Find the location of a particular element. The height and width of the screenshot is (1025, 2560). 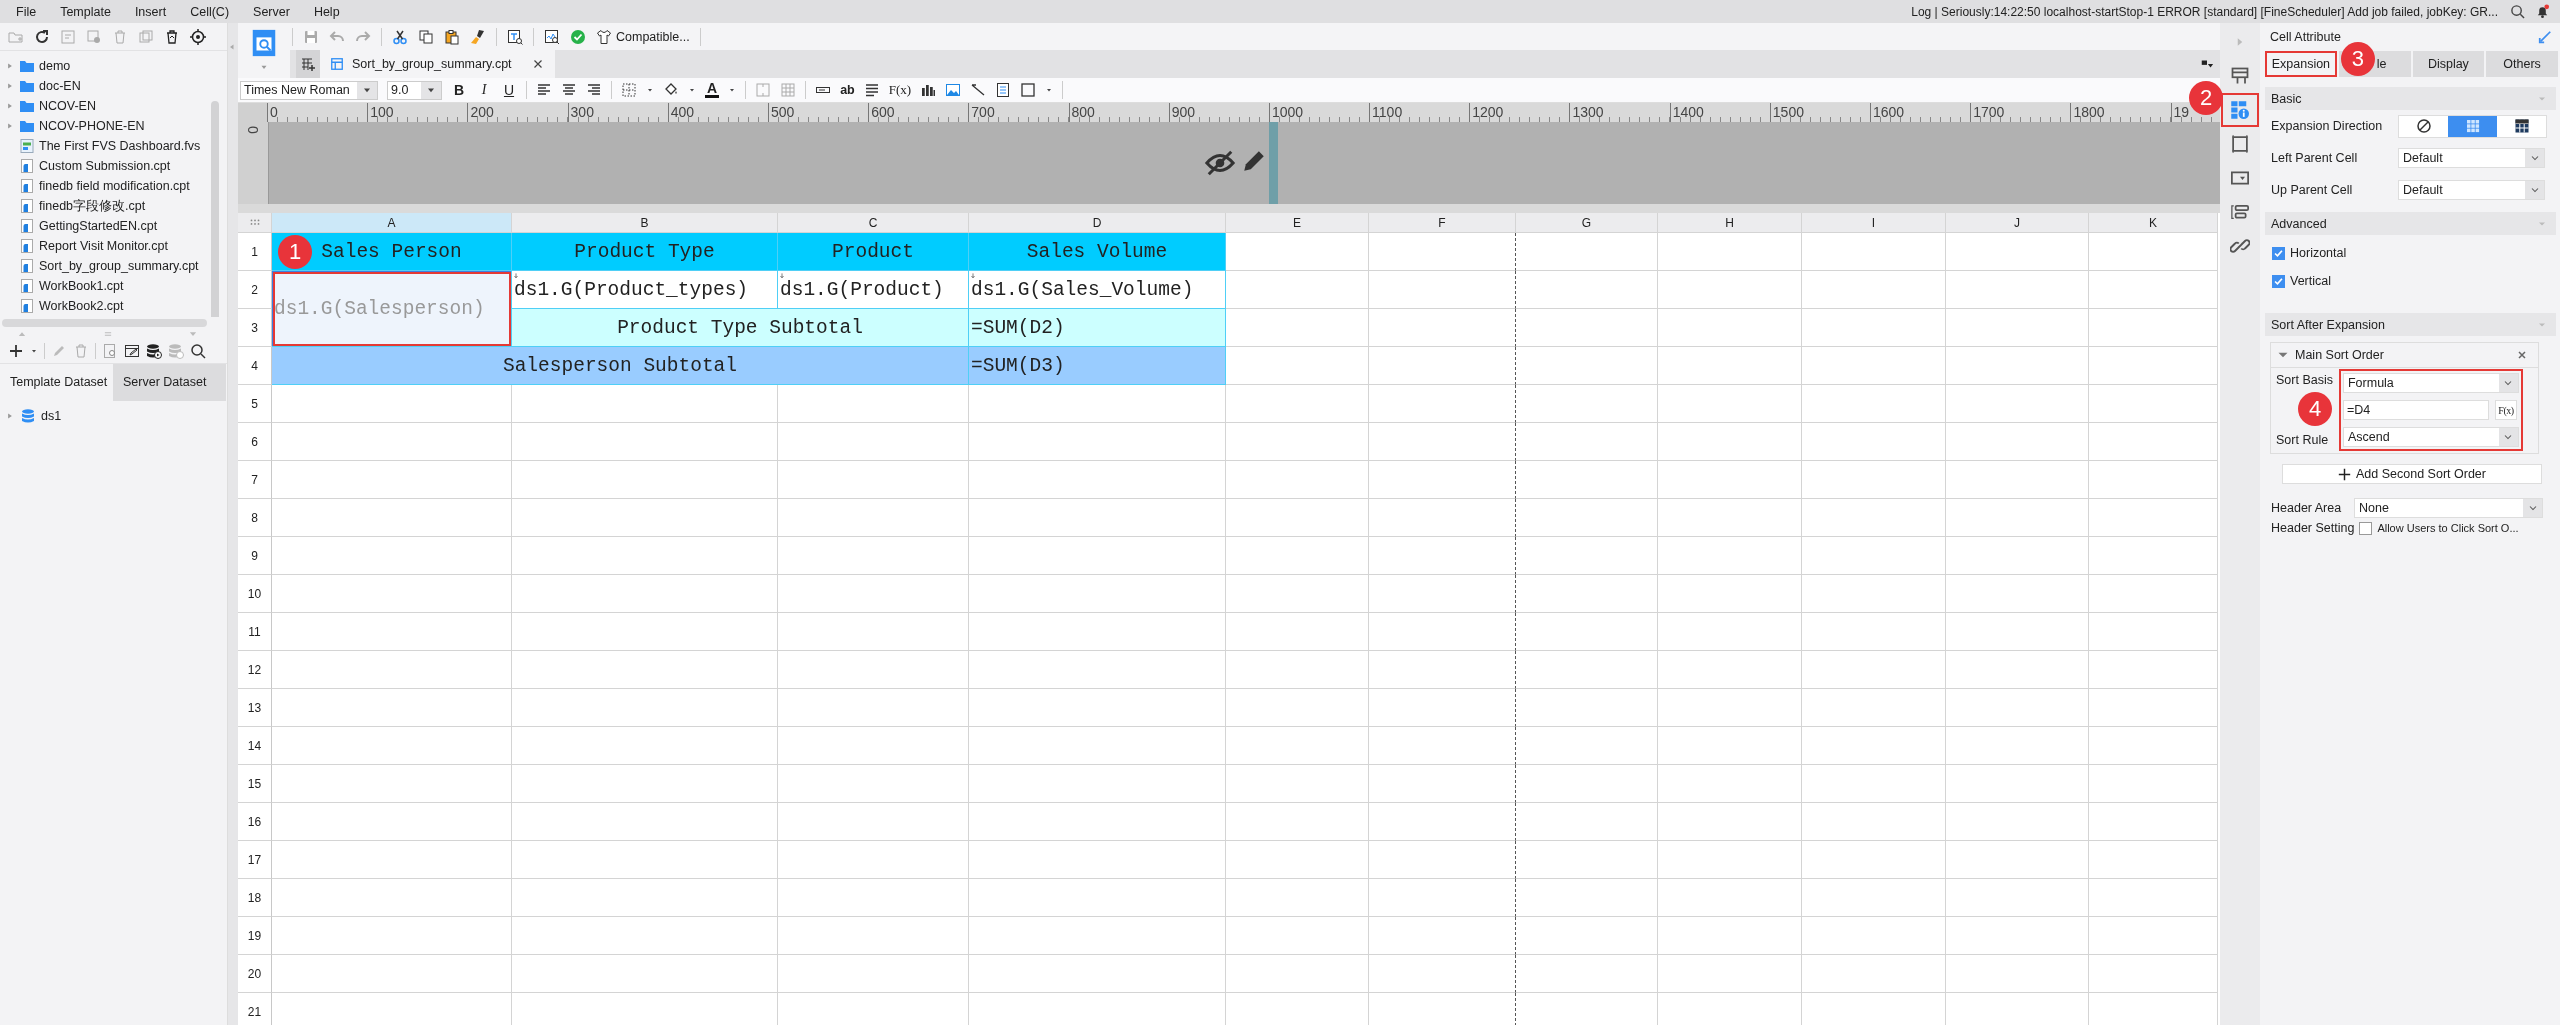

column-header: F is located at coordinates (1442, 223).